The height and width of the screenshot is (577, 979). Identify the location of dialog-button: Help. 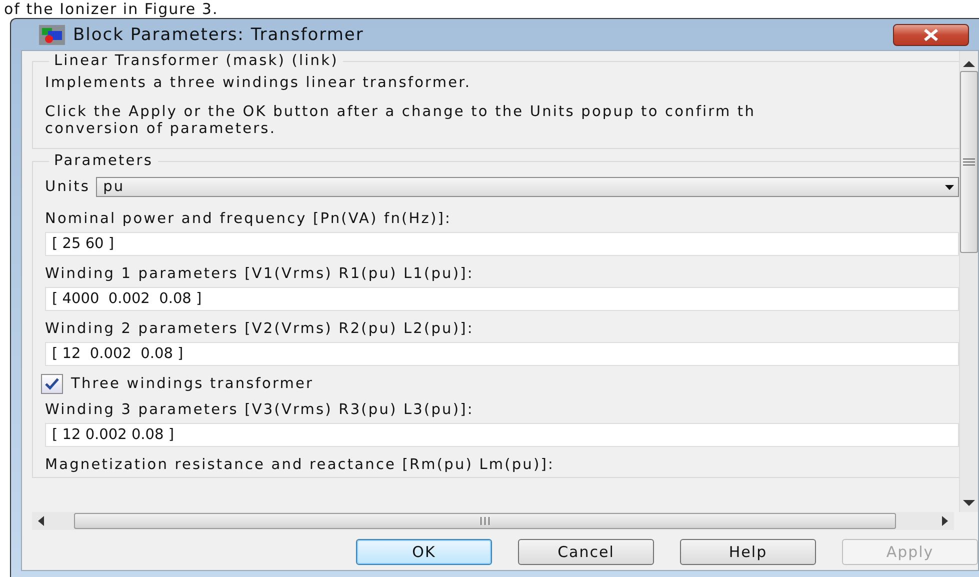
(748, 552).